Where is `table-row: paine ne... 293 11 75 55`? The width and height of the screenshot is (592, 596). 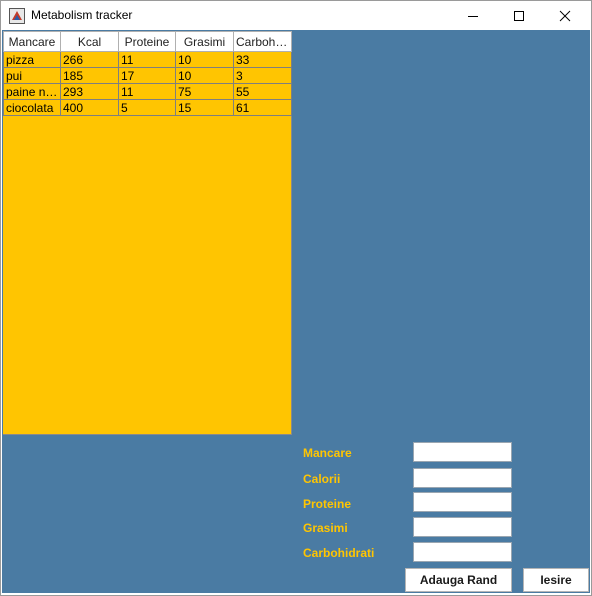
table-row: paine ne... 293 11 75 55 is located at coordinates (147, 91).